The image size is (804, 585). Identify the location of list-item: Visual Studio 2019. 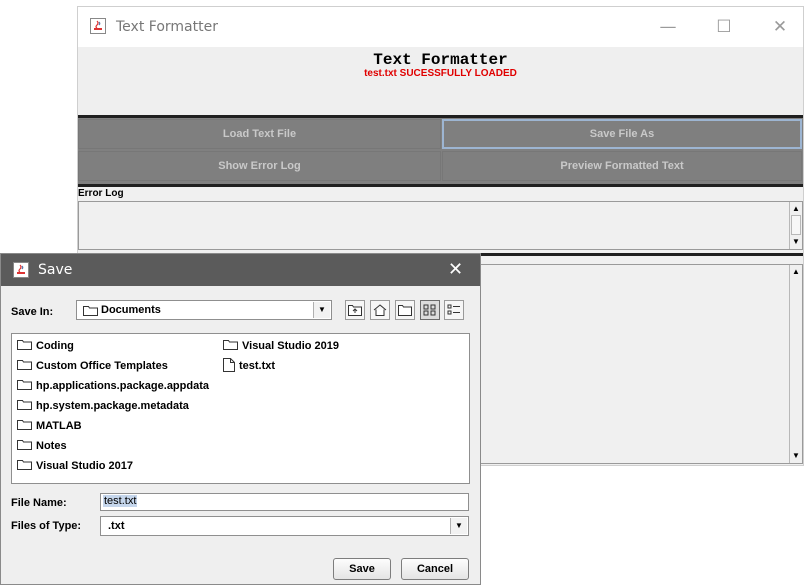
(281, 346).